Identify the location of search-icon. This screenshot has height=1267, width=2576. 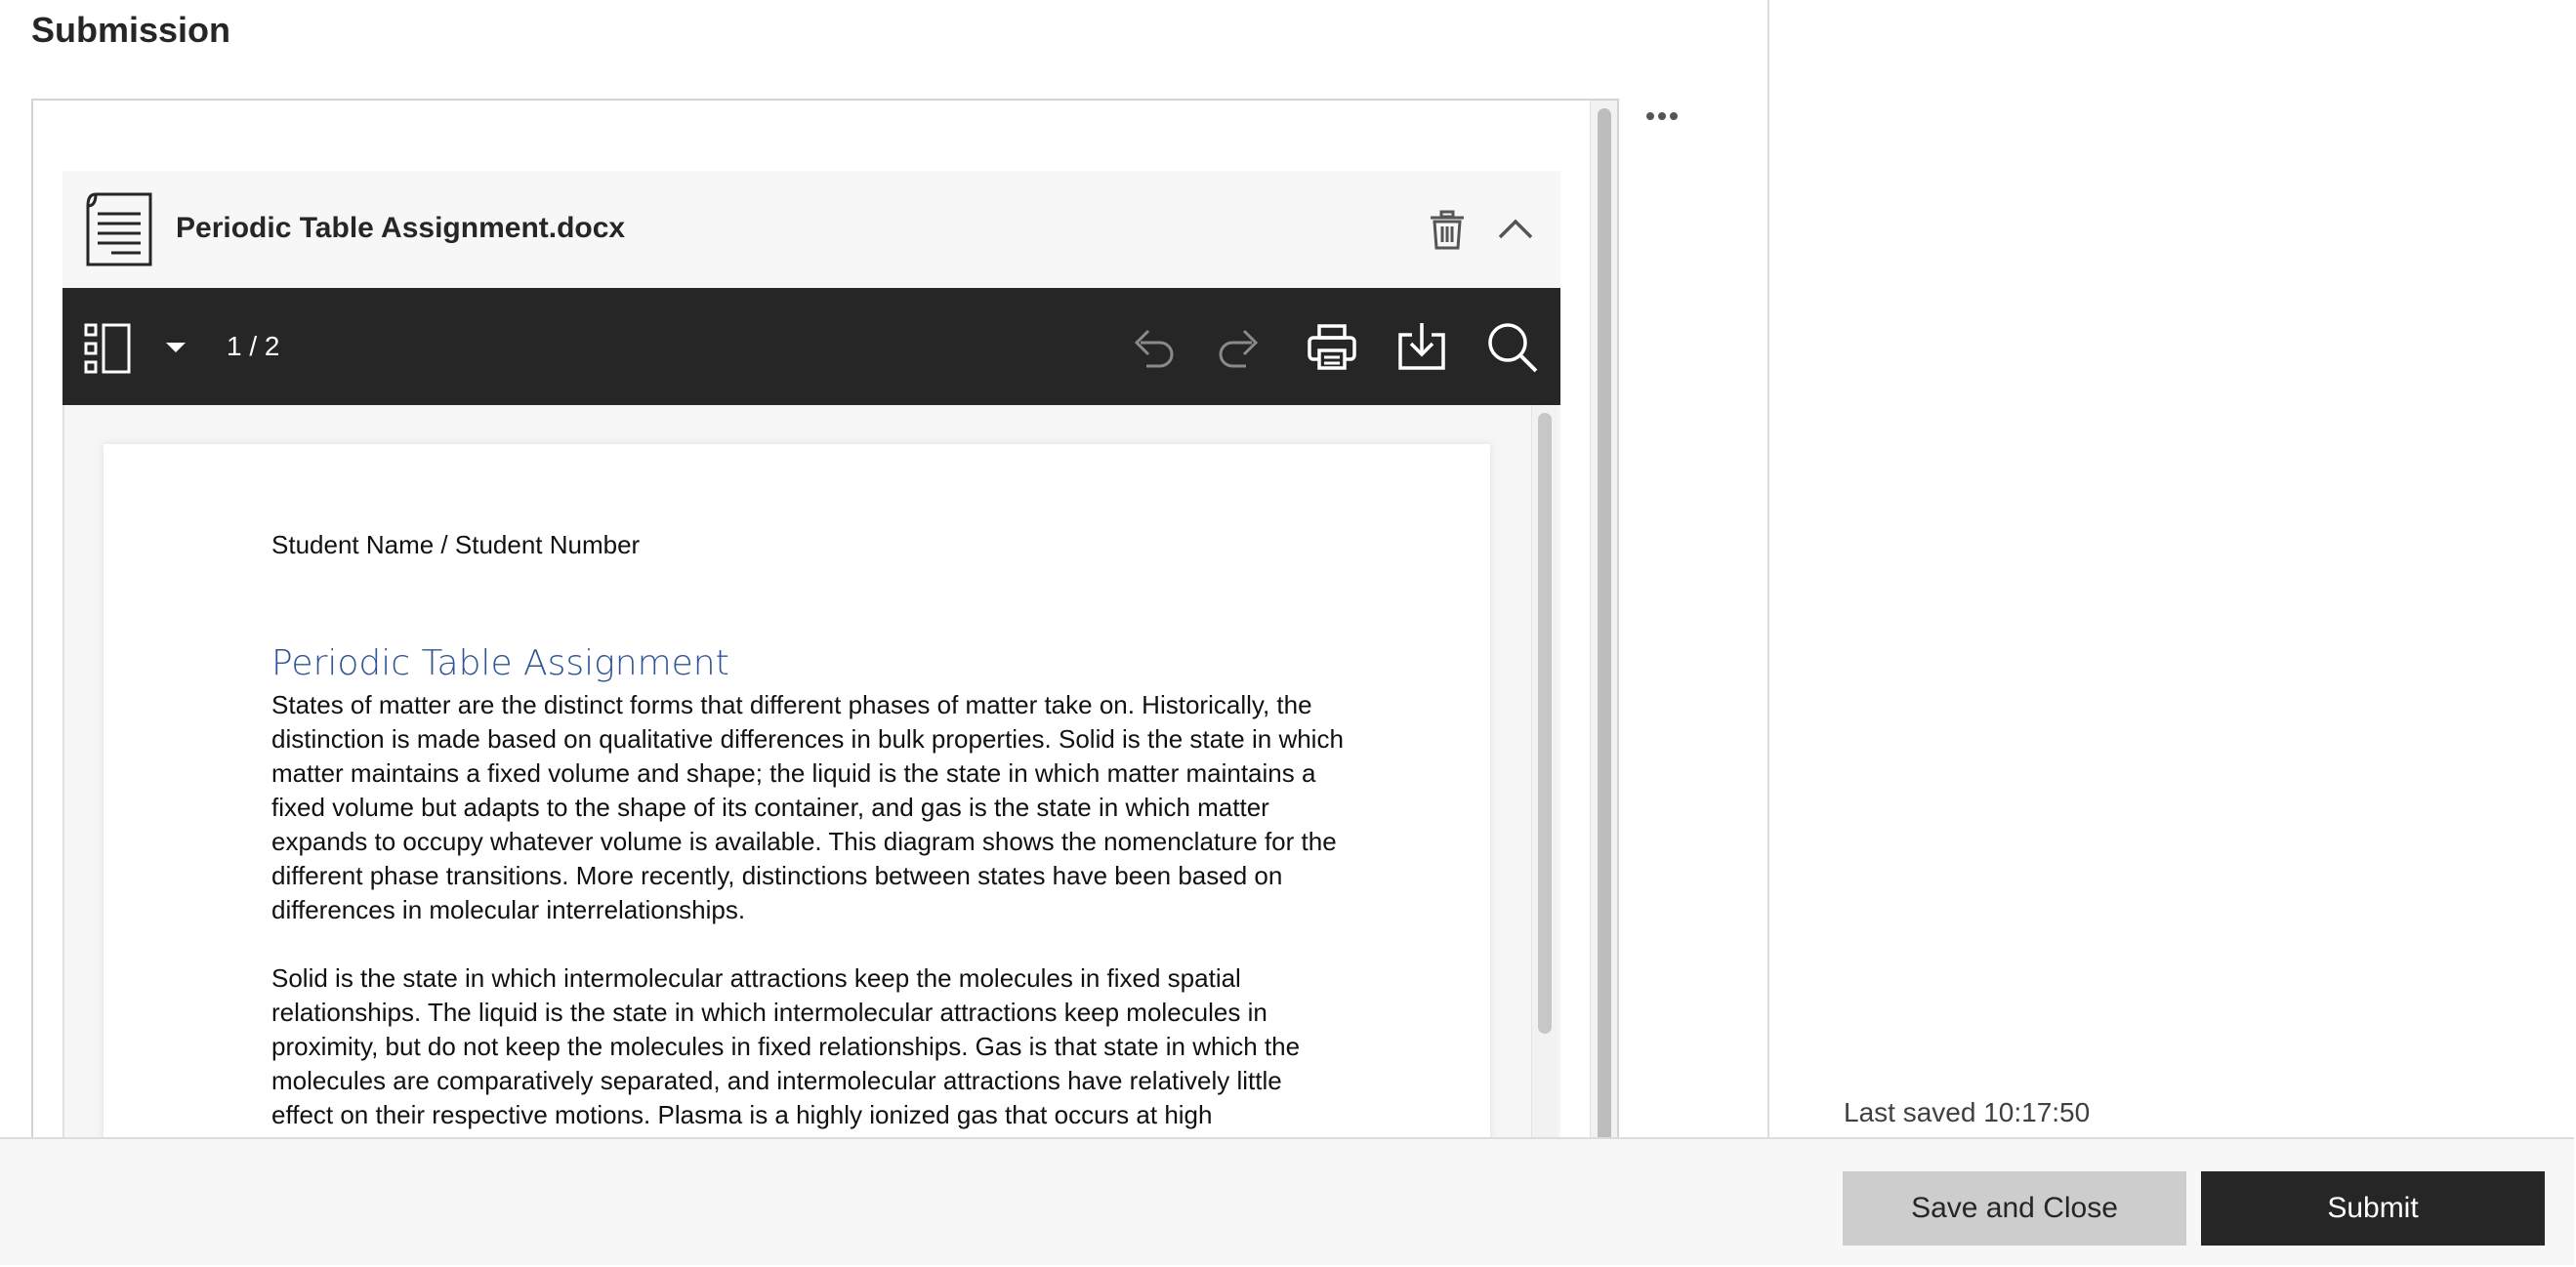
(1512, 347).